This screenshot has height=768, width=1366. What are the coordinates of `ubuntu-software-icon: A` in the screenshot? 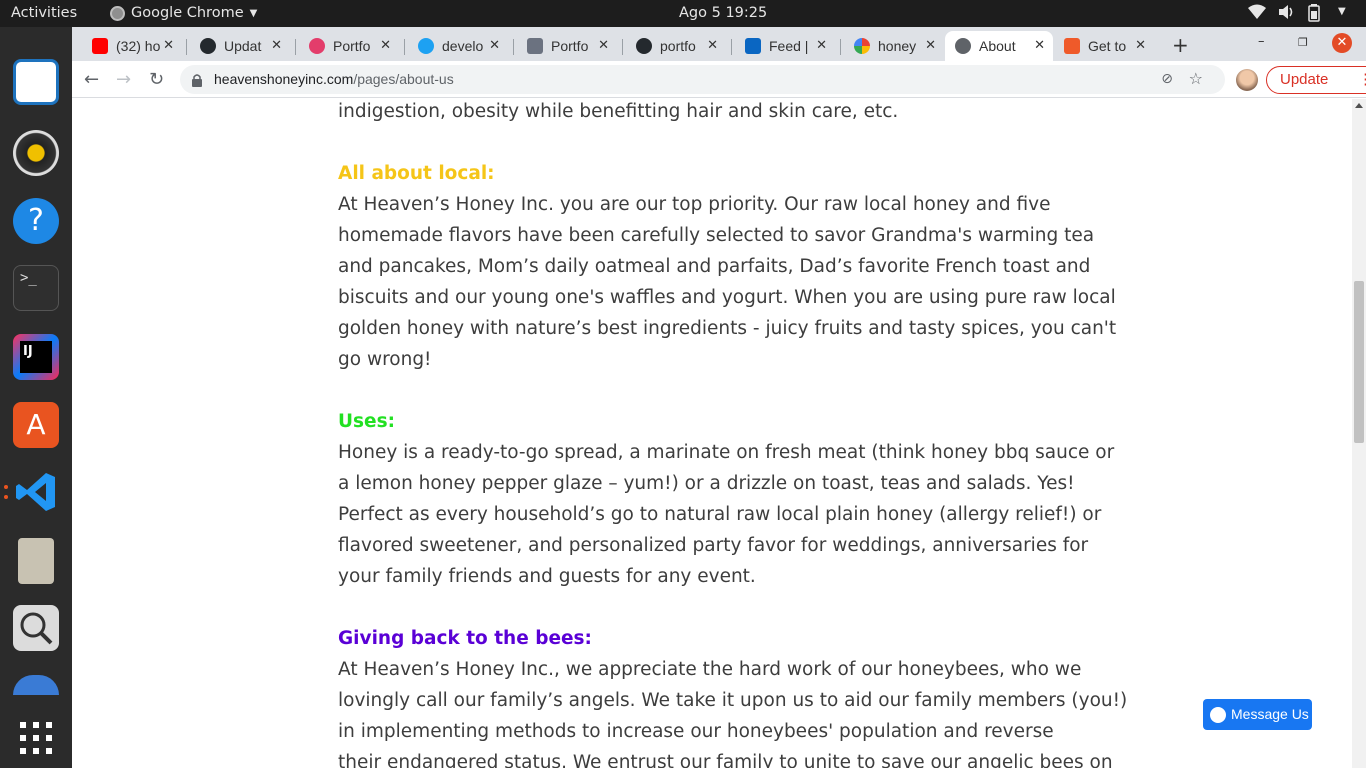 It's located at (36, 425).